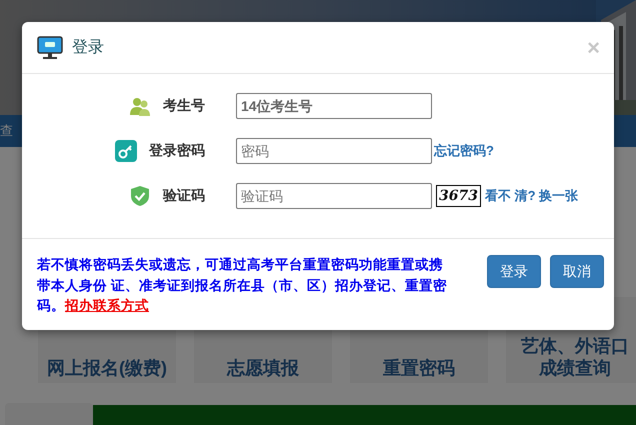  What do you see at coordinates (6, 131) in the screenshot?
I see `nav-link: 查` at bounding box center [6, 131].